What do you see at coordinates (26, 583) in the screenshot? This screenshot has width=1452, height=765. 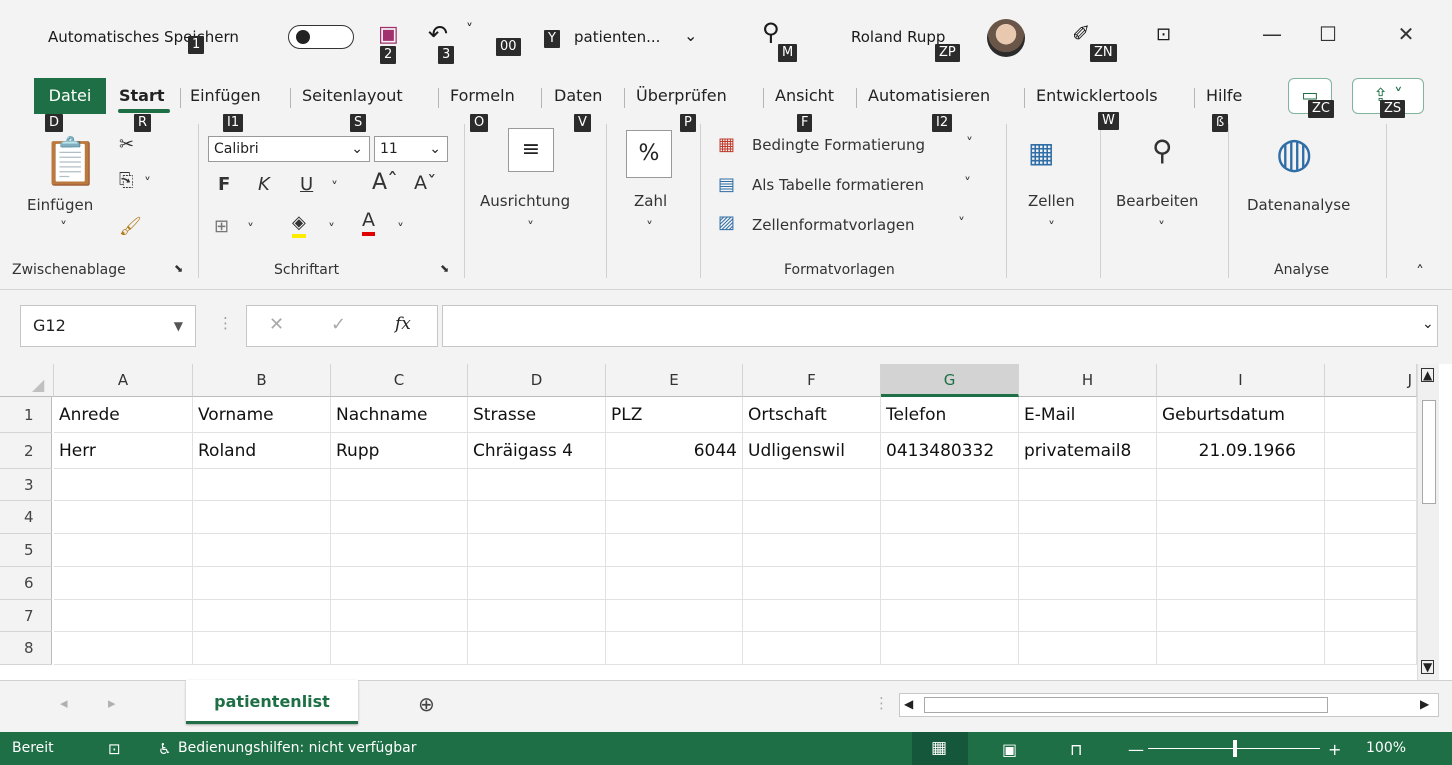 I see `row-header-6: 6` at bounding box center [26, 583].